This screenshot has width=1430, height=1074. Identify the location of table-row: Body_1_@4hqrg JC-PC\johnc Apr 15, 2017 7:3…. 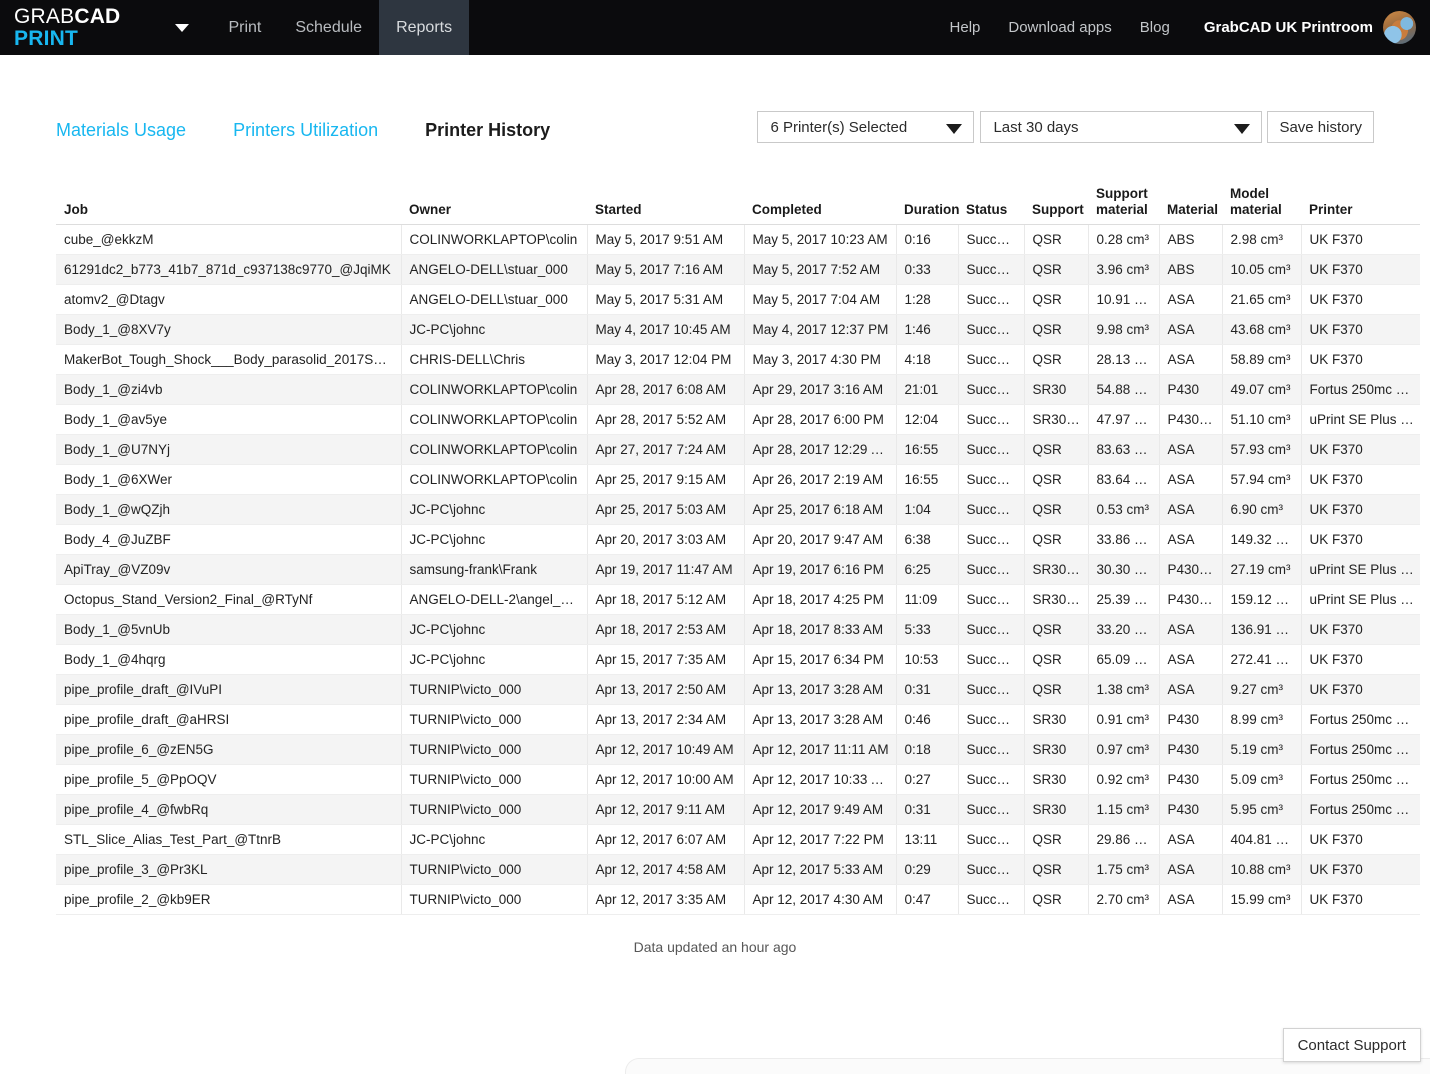
(738, 660).